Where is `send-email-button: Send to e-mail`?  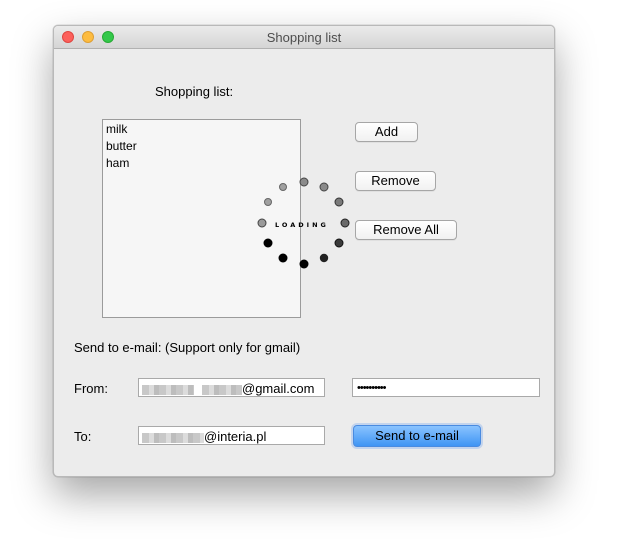 send-email-button: Send to e-mail is located at coordinates (417, 436).